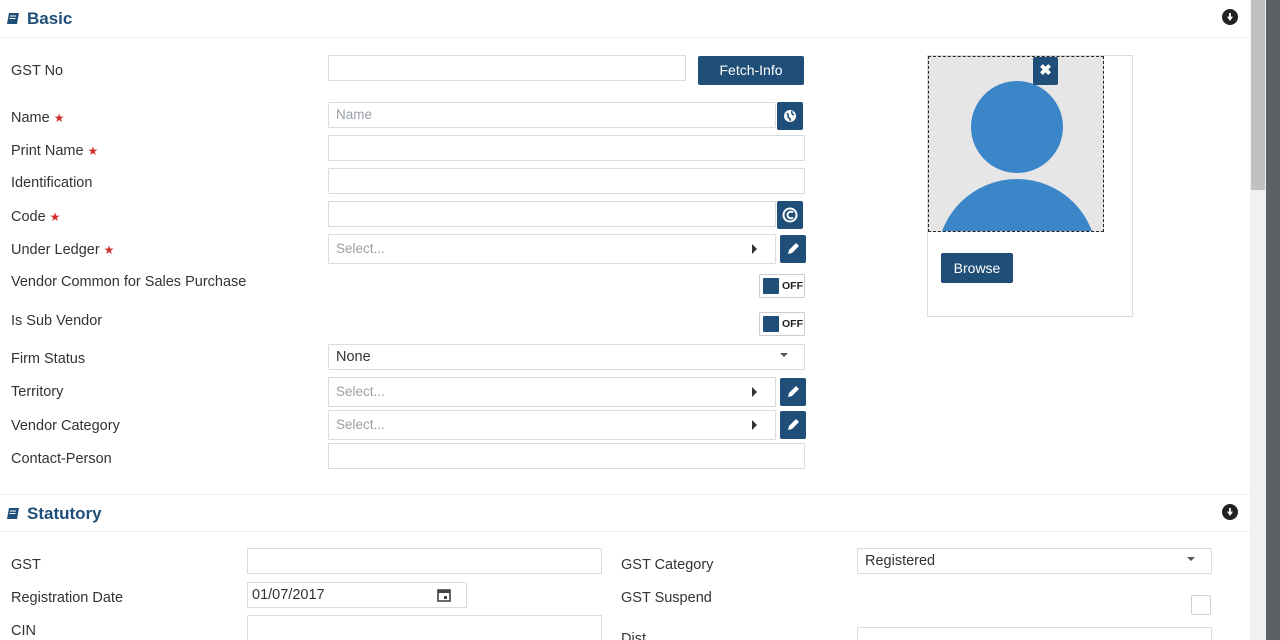 Image resolution: width=1280 pixels, height=640 pixels. I want to click on statutory-section-header: Statutory, so click(625, 513).